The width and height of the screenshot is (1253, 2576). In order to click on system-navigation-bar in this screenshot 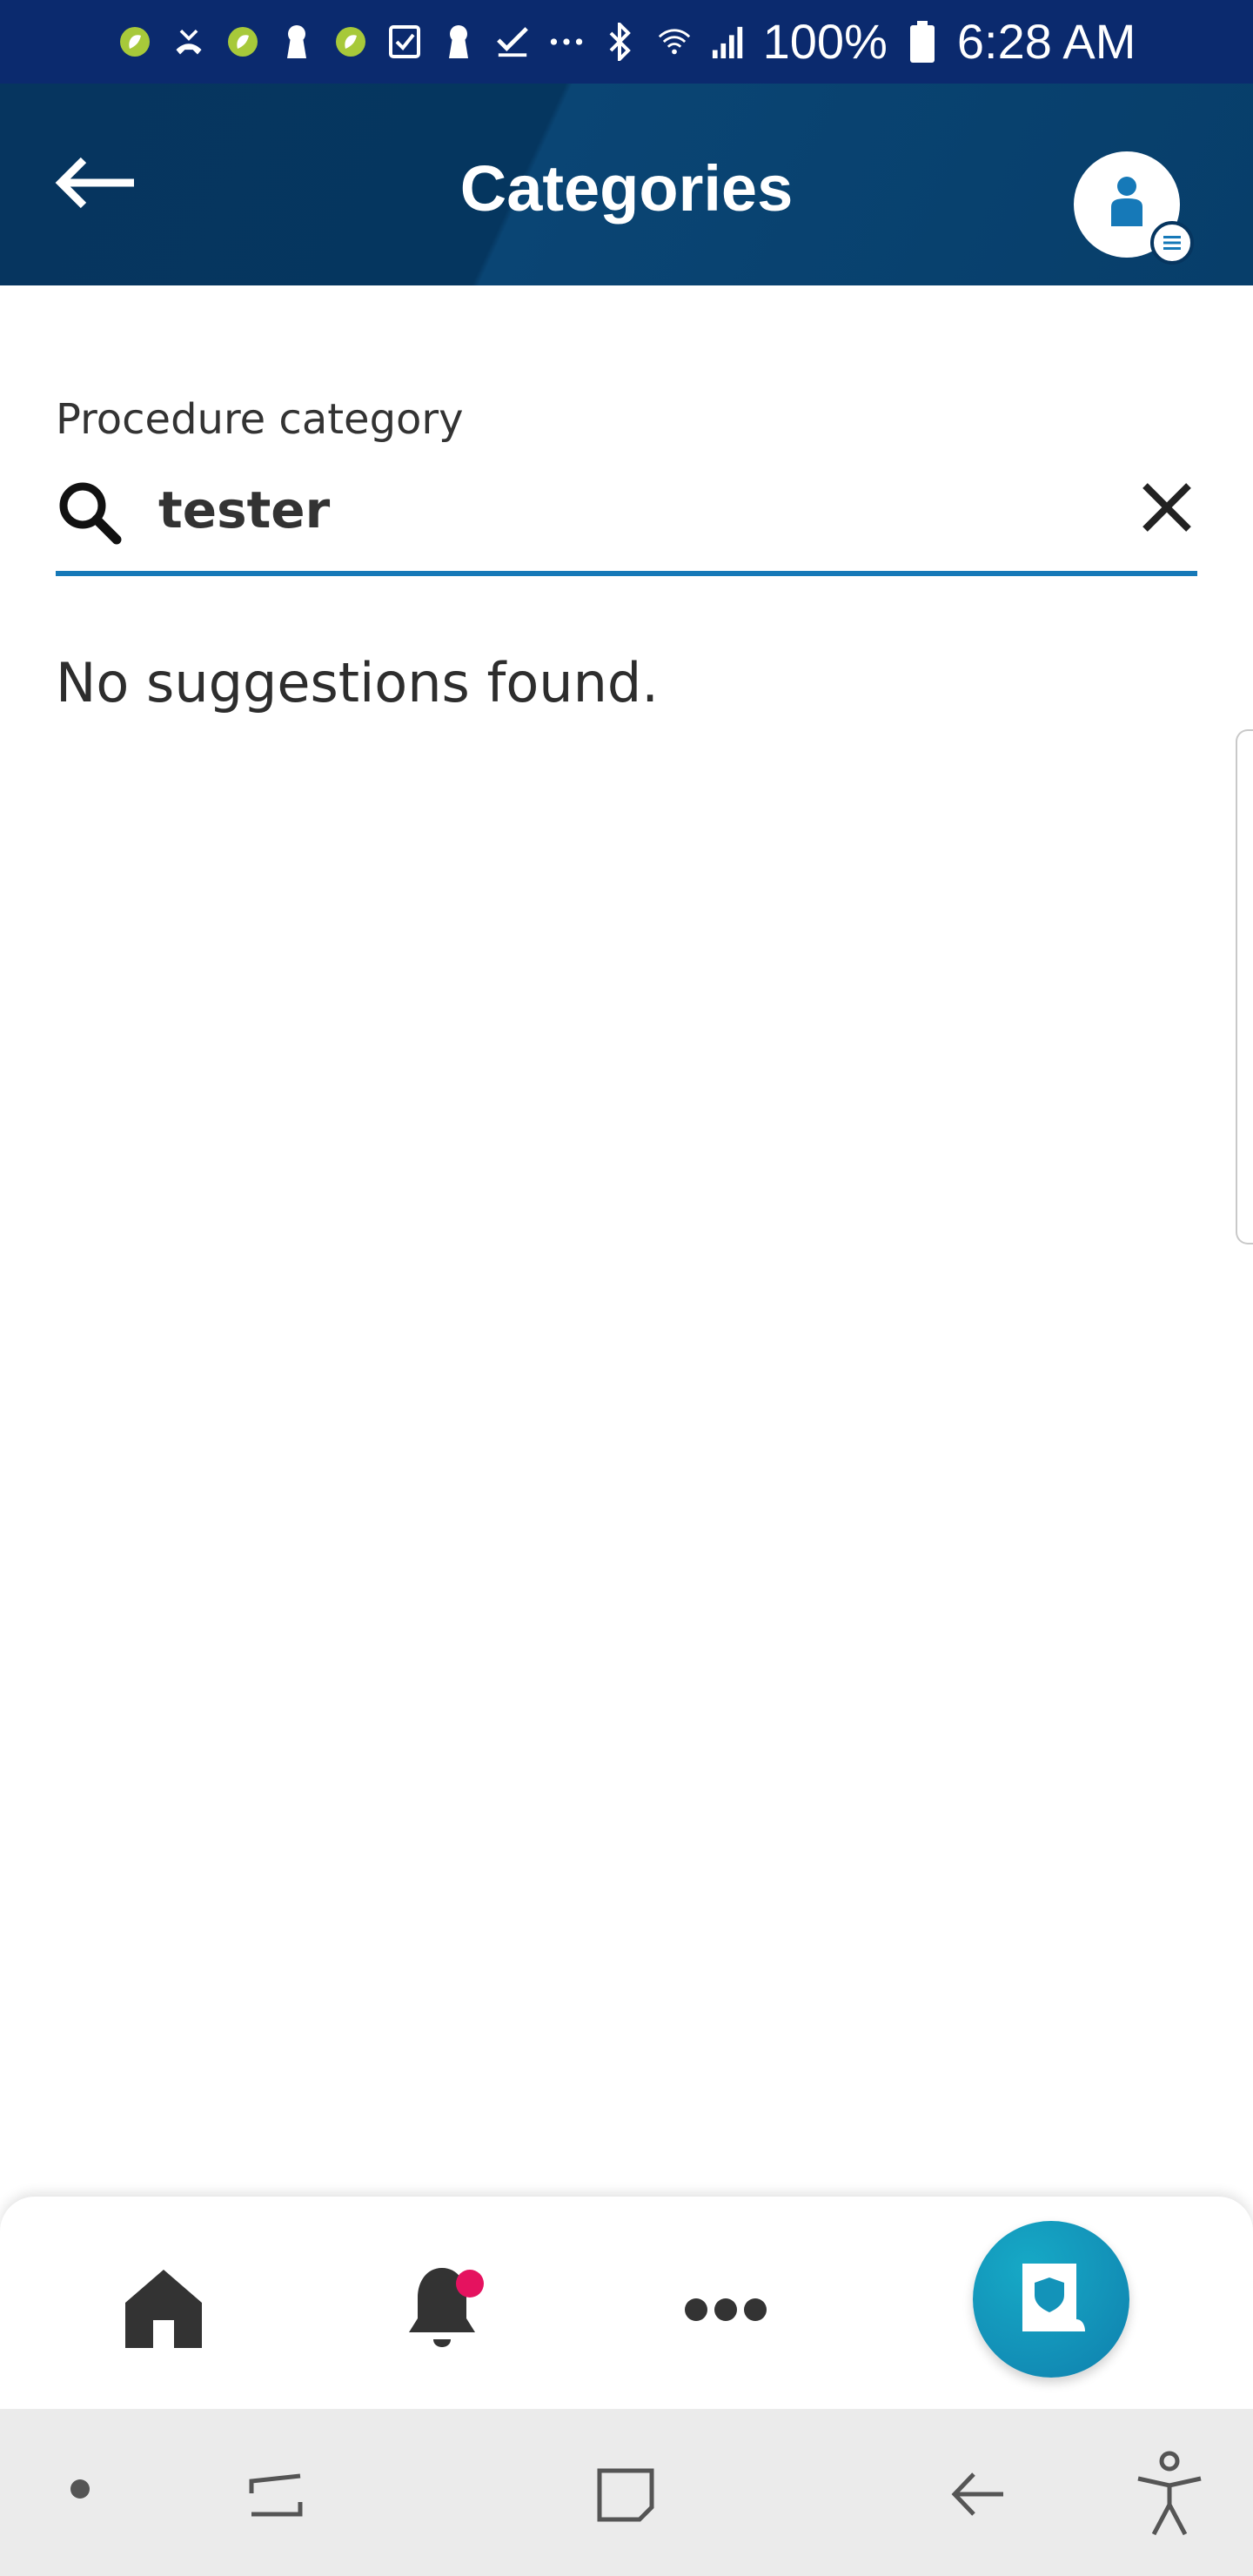, I will do `click(626, 2492)`.